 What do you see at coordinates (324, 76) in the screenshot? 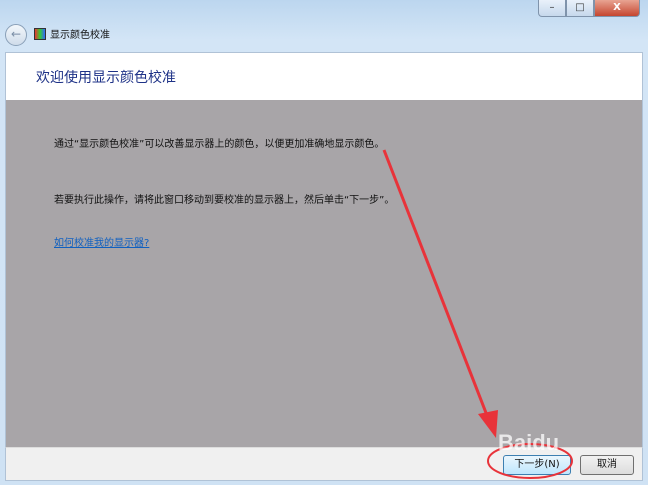
I see `page-header: 欢迎使用显示颜色校准` at bounding box center [324, 76].